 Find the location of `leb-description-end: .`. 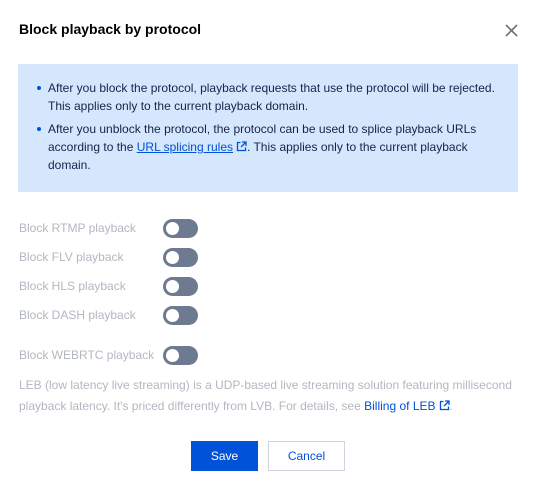

leb-description-end: . is located at coordinates (451, 406).